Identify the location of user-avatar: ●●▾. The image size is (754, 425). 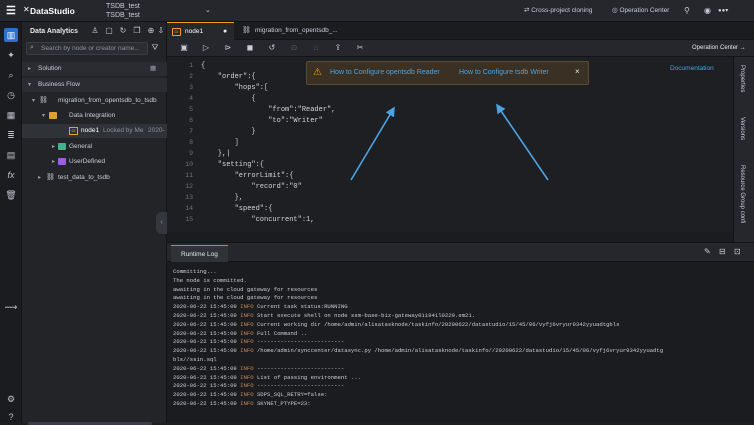
(723, 11).